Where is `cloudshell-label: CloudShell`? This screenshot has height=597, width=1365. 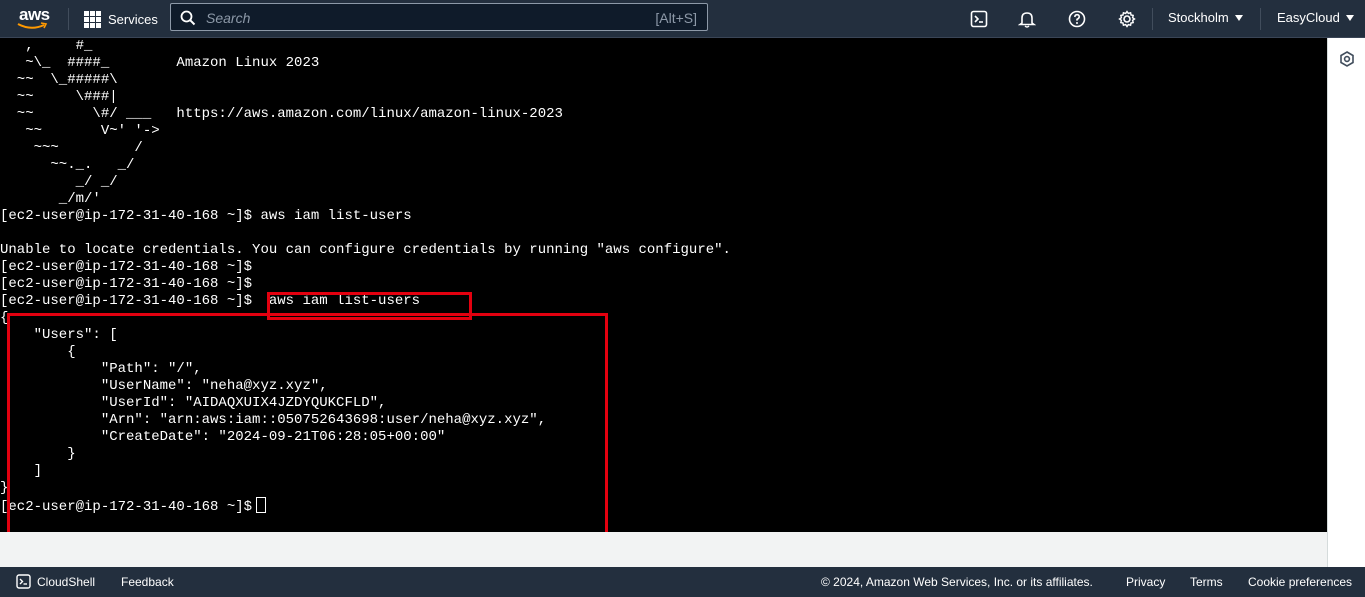 cloudshell-label: CloudShell is located at coordinates (66, 581).